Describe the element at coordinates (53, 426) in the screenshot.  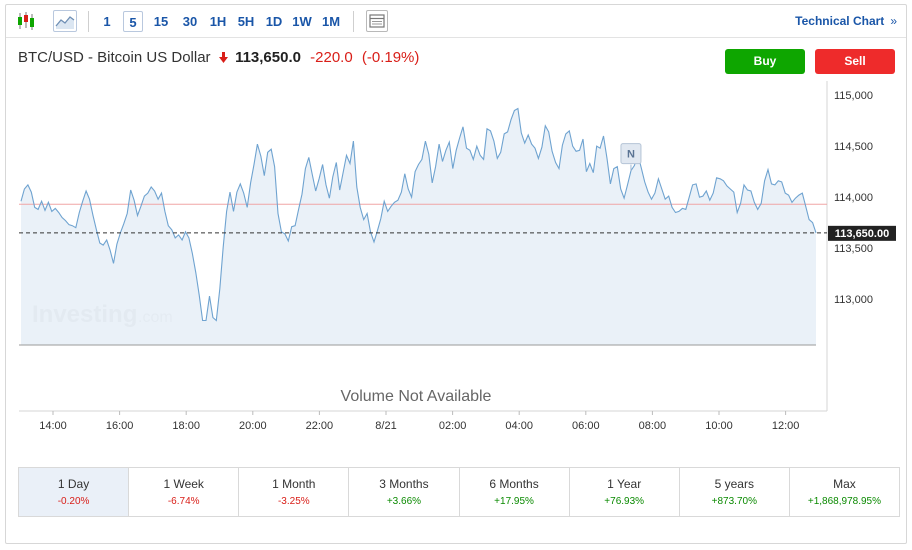
I see `x-tick-label: 14:00` at that location.